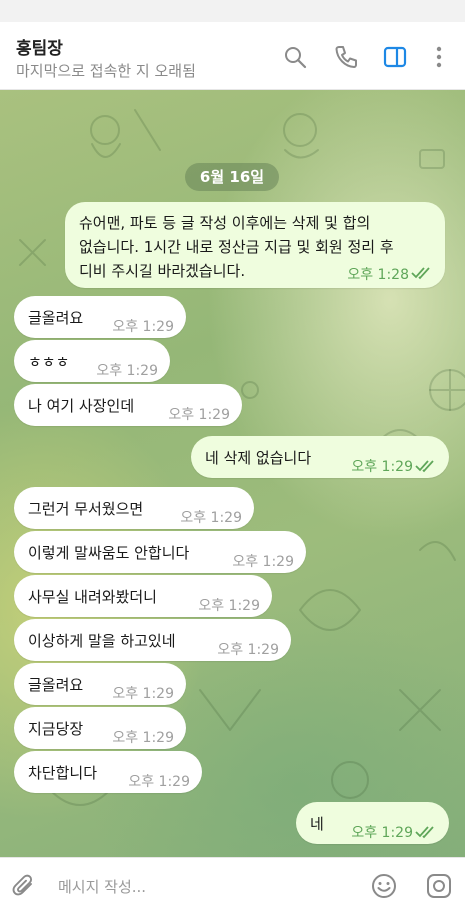 This screenshot has width=465, height=916. I want to click on message-bubble-incoming: 이렇게 말싸움도 안합니다 오후 1:29, so click(160, 552).